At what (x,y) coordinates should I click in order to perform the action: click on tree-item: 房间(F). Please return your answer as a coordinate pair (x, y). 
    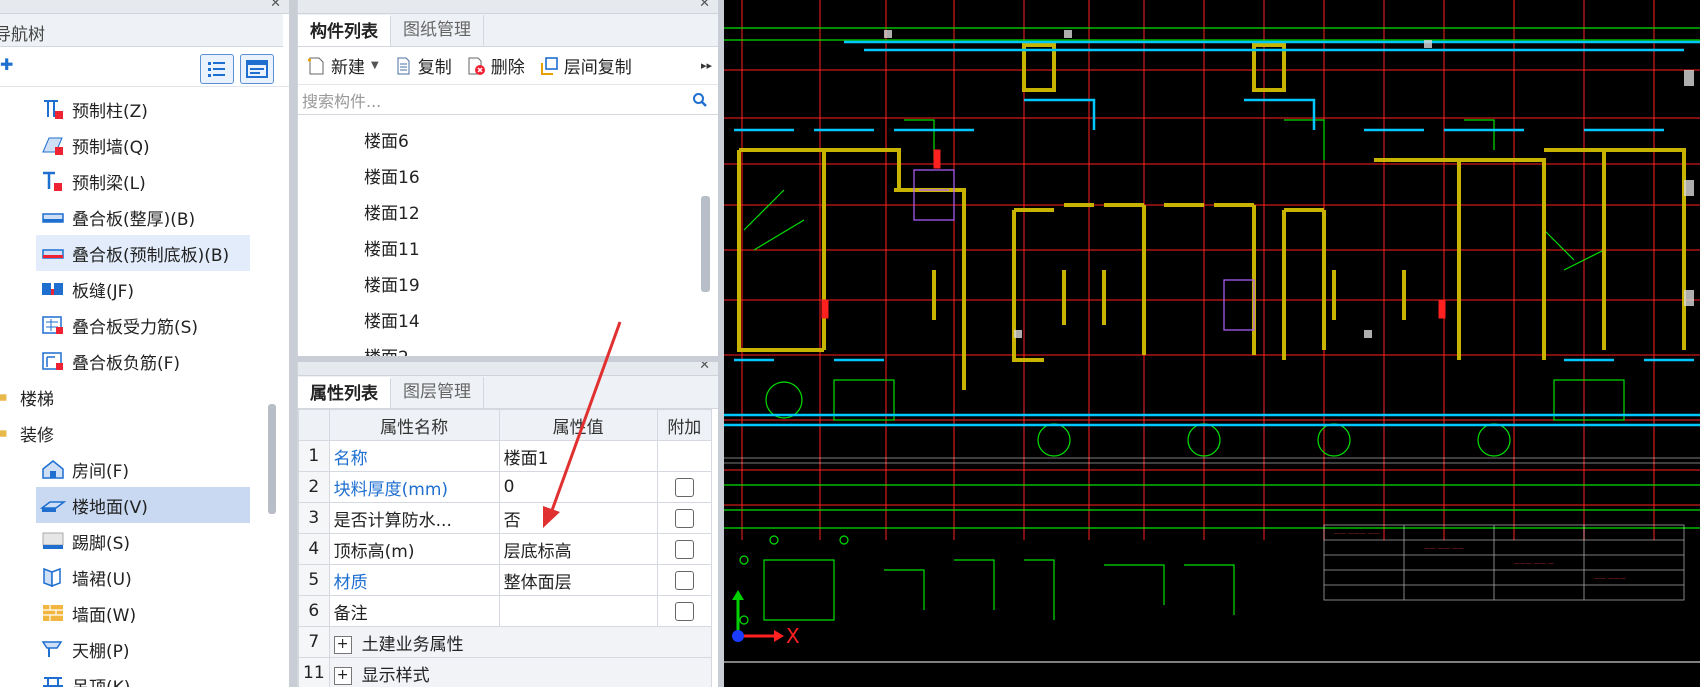
    Looking at the image, I should click on (135, 469).